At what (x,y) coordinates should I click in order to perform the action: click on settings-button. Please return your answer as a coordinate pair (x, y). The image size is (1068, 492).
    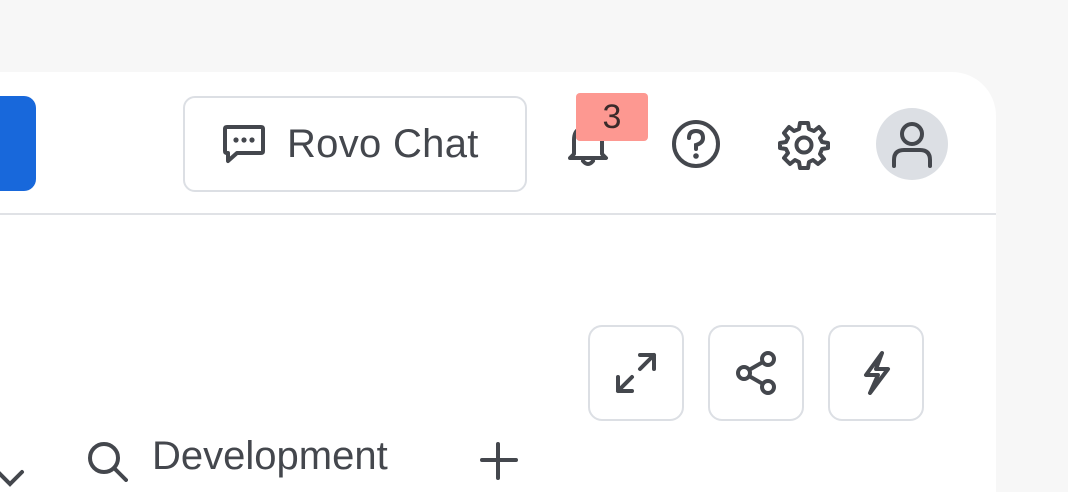
    Looking at the image, I should click on (804, 144).